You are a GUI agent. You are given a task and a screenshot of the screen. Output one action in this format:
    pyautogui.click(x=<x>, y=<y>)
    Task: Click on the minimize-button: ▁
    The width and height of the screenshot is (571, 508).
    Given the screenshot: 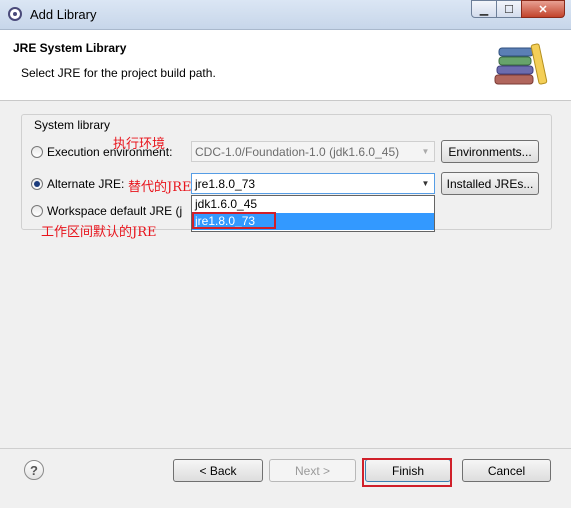 What is the action you would take?
    pyautogui.click(x=484, y=9)
    